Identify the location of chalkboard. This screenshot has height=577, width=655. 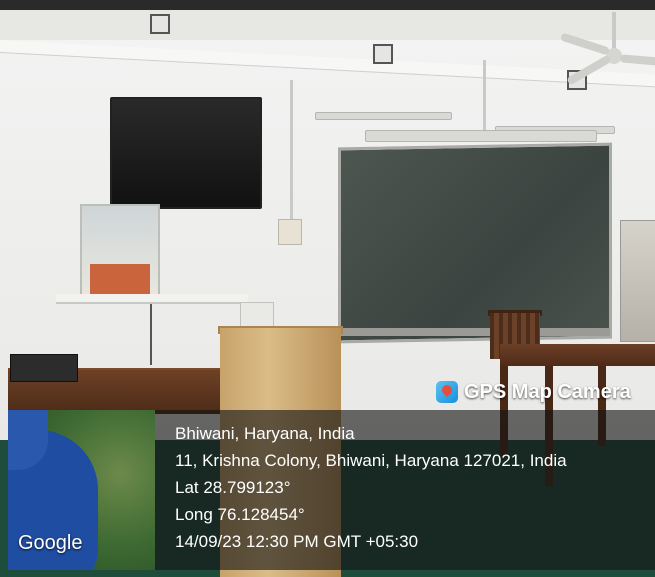
(475, 243).